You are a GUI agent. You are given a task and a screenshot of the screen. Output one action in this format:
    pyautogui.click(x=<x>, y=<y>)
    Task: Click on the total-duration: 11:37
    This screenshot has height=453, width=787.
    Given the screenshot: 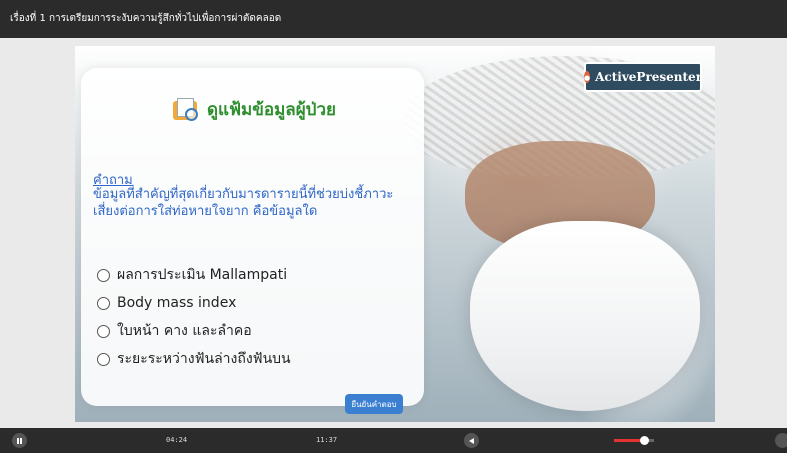 What is the action you would take?
    pyautogui.click(x=327, y=440)
    